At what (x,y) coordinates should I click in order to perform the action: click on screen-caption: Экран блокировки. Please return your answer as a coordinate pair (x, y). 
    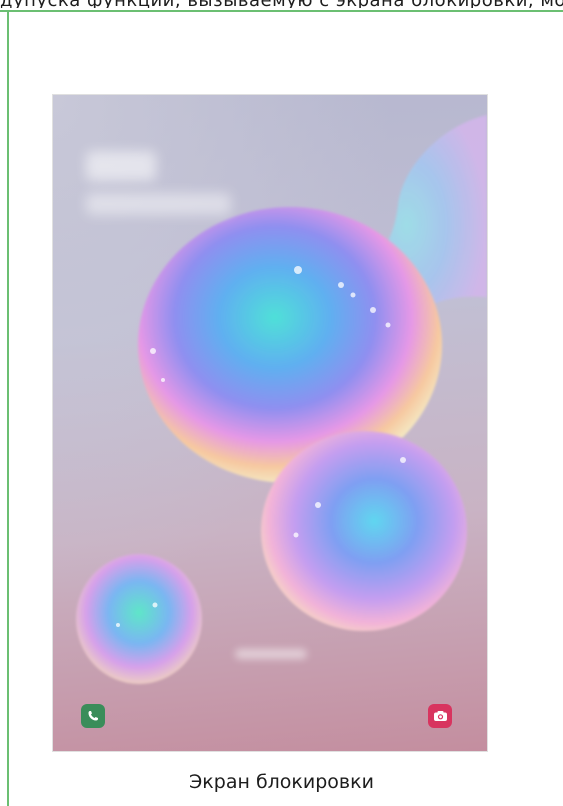
    Looking at the image, I should click on (281, 782).